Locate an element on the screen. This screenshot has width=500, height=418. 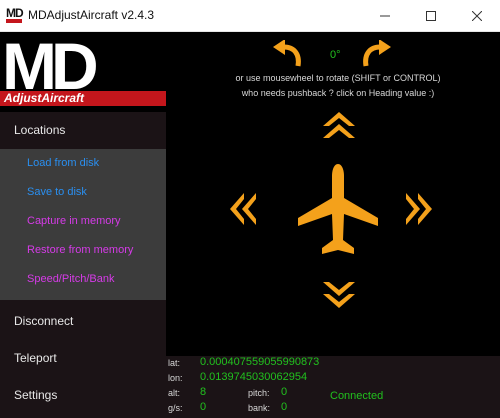
rotate-right-icon is located at coordinates (377, 54).